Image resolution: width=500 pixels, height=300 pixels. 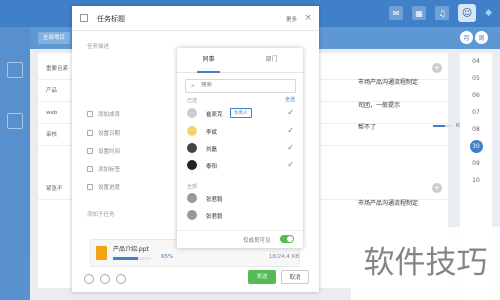 I want to click on file-icon, so click(x=101, y=253).